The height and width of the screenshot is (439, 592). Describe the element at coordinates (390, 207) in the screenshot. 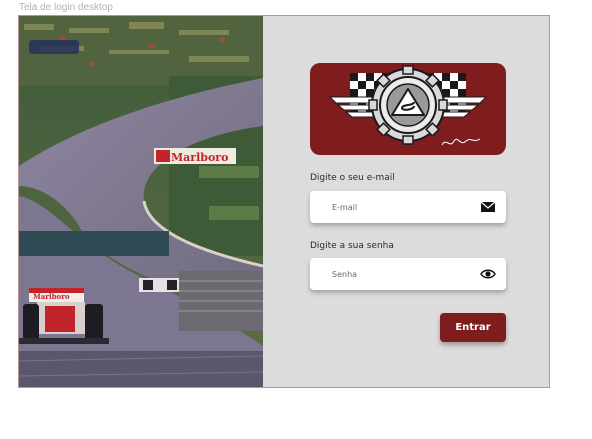

I see `email-input` at that location.